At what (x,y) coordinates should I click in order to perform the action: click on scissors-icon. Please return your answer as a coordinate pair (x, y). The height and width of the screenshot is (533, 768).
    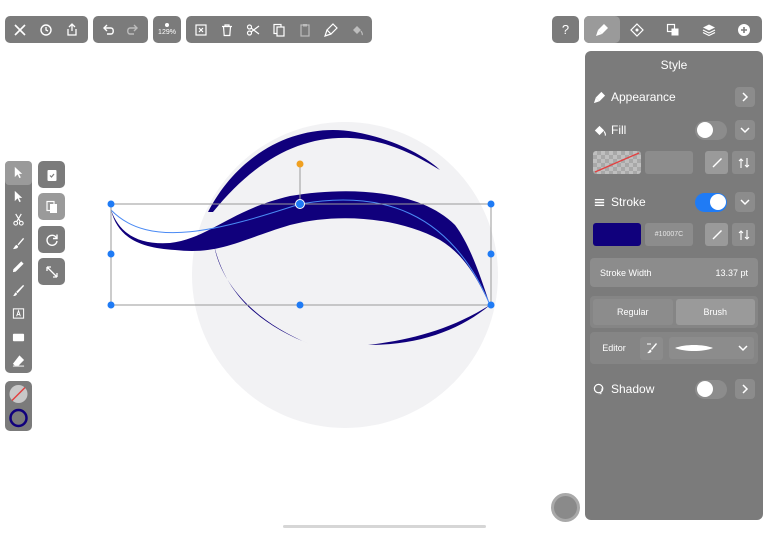
    Looking at the image, I should click on (253, 29).